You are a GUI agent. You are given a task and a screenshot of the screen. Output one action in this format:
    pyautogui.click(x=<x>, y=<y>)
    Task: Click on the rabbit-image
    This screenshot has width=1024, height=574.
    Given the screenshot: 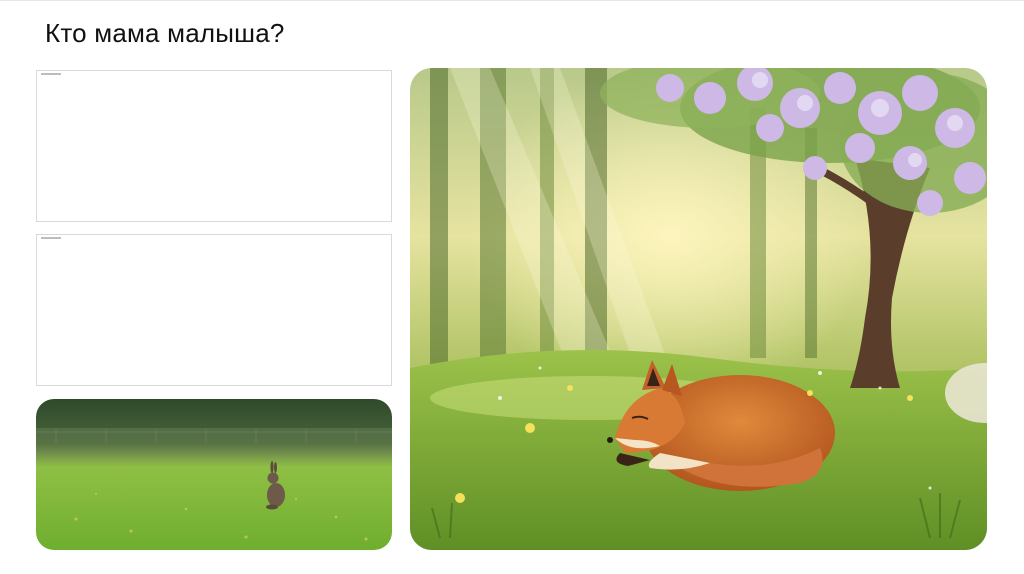 What is the action you would take?
    pyautogui.click(x=214, y=474)
    